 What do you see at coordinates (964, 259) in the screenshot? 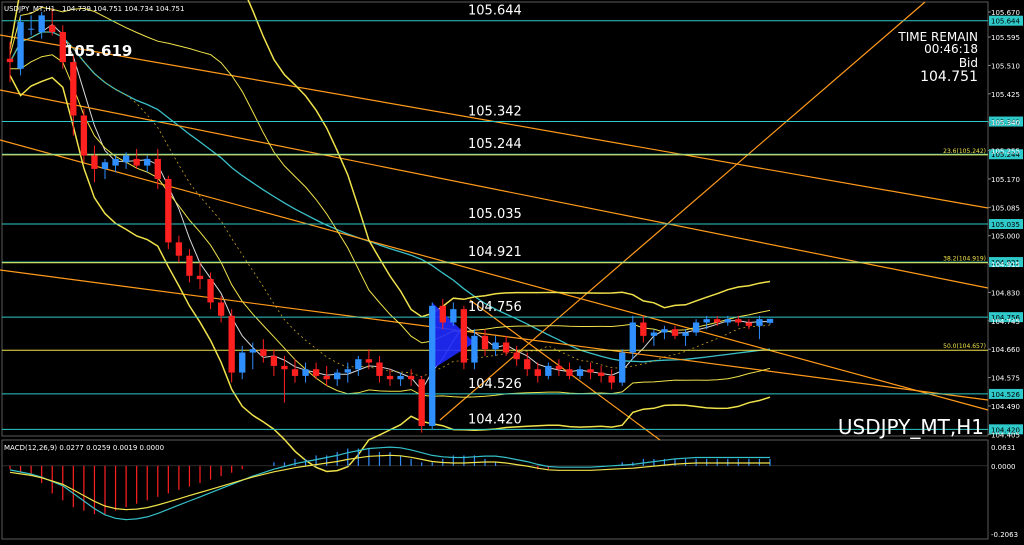
I see `fib-label: 38.2(104.919)` at bounding box center [964, 259].